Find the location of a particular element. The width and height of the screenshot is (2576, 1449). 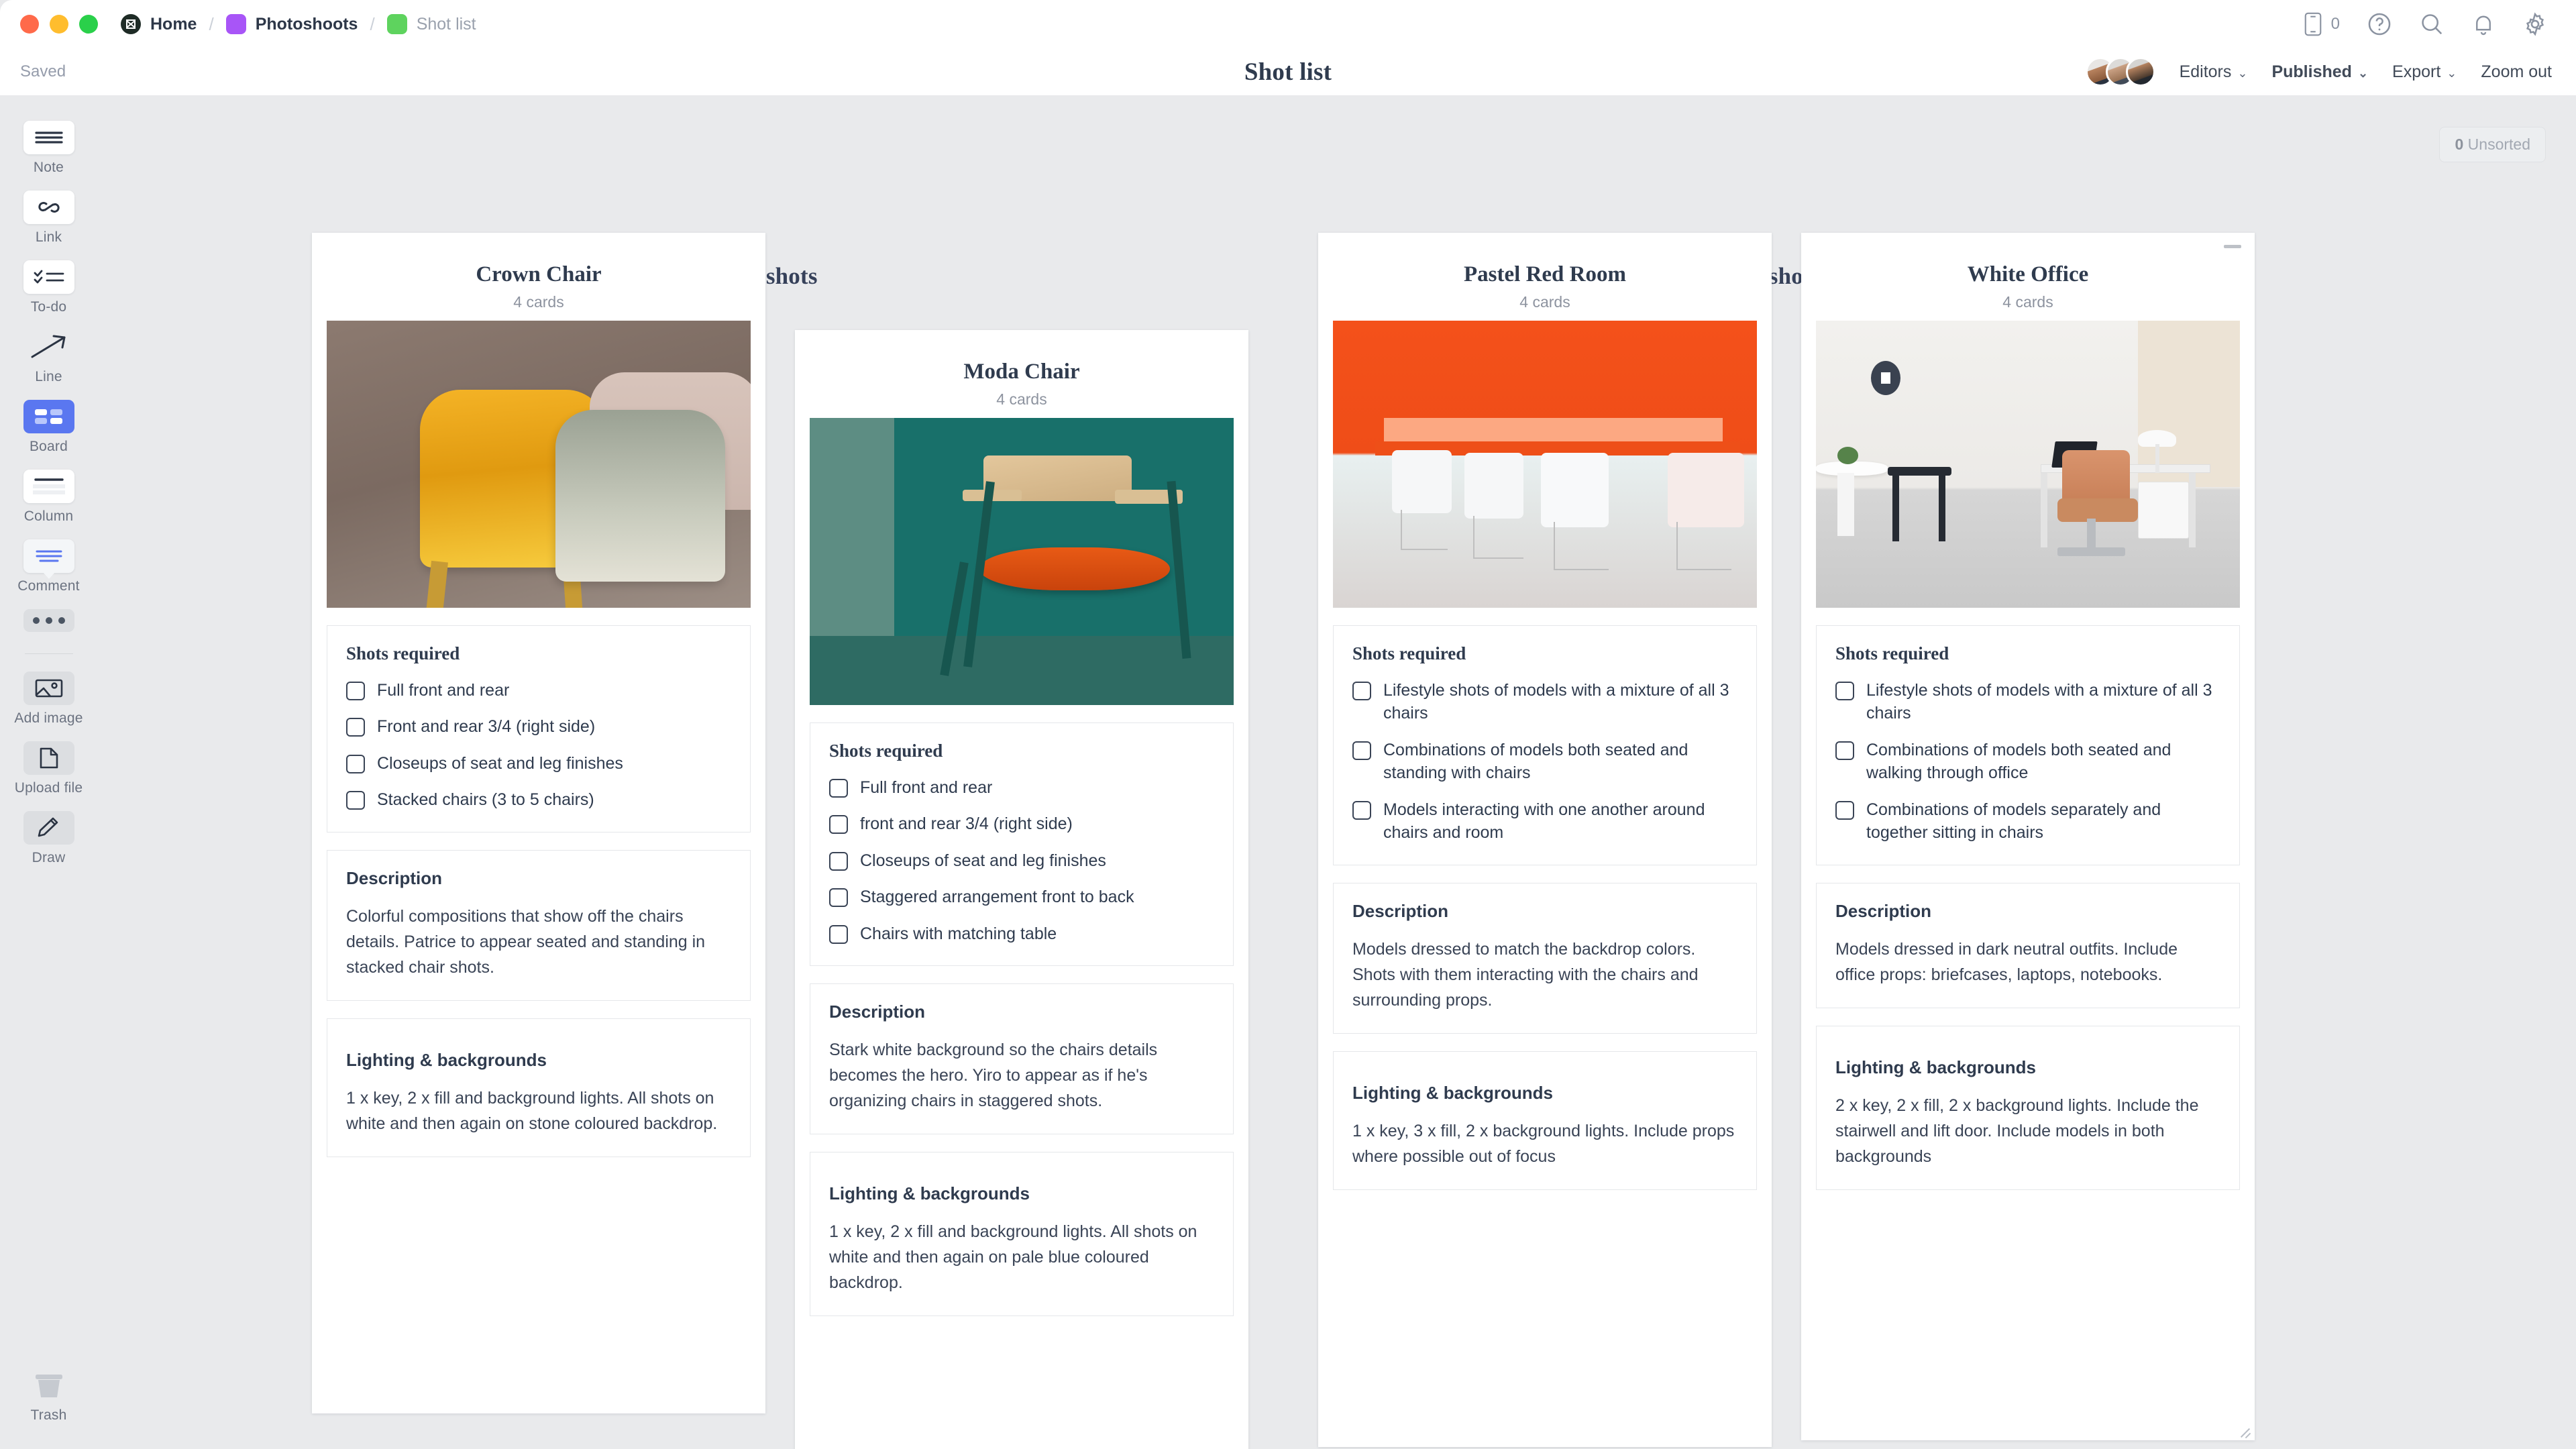

editors-dropdown: Editors ⌄ is located at coordinates (2214, 72).